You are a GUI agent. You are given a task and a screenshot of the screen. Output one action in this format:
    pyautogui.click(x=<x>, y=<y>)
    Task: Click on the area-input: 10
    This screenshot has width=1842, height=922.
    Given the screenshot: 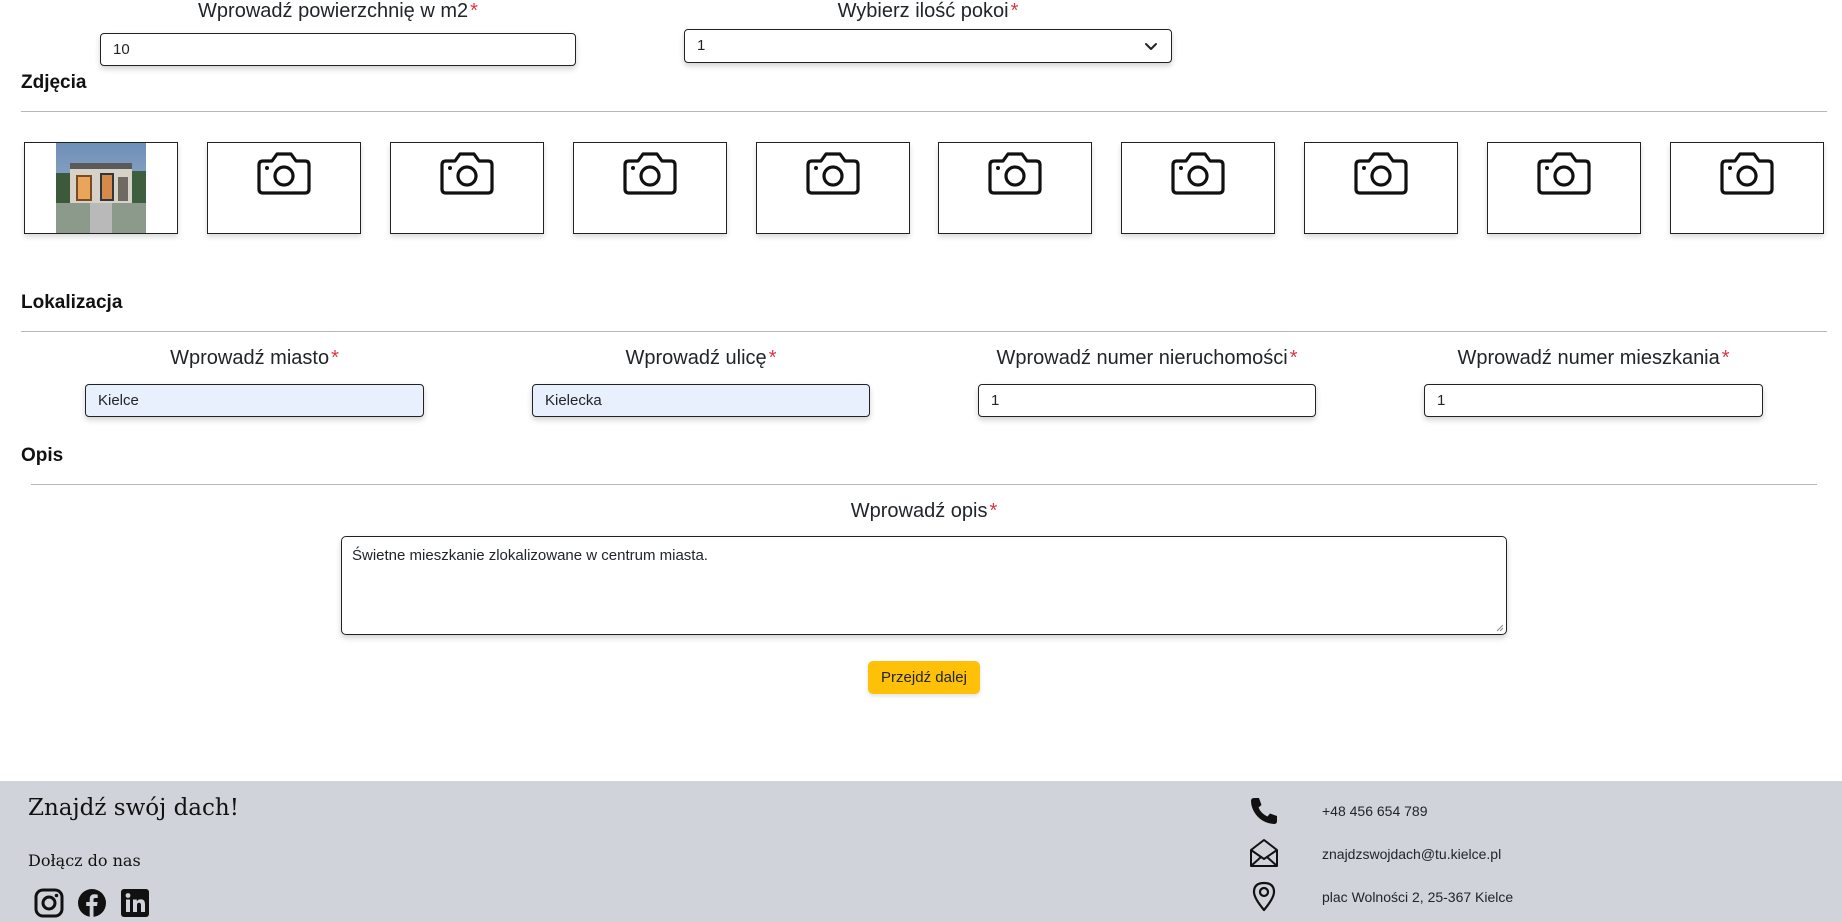 What is the action you would take?
    pyautogui.click(x=338, y=49)
    